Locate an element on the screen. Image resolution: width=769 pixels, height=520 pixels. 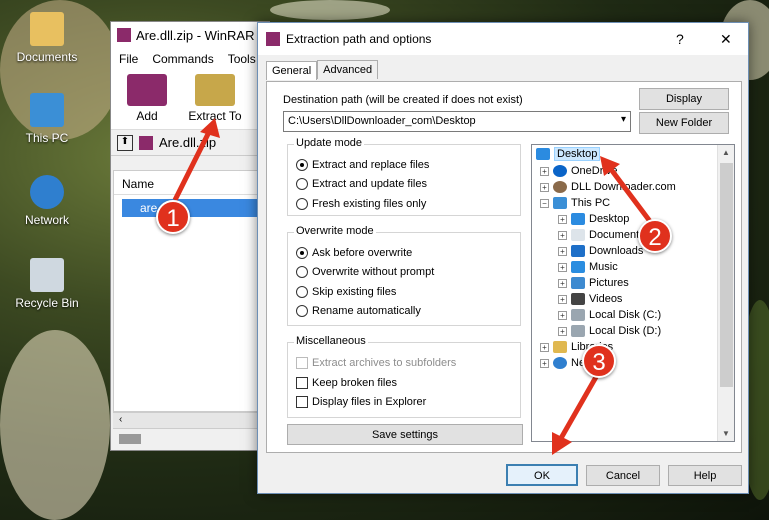
step-marker-2: 2 is located at coordinates (655, 236).